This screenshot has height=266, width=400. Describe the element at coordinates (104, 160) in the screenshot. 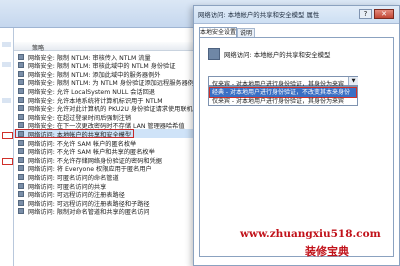

I see `table-row: 网络访问: 不允许存储网络身份验证的密码和凭据` at that location.